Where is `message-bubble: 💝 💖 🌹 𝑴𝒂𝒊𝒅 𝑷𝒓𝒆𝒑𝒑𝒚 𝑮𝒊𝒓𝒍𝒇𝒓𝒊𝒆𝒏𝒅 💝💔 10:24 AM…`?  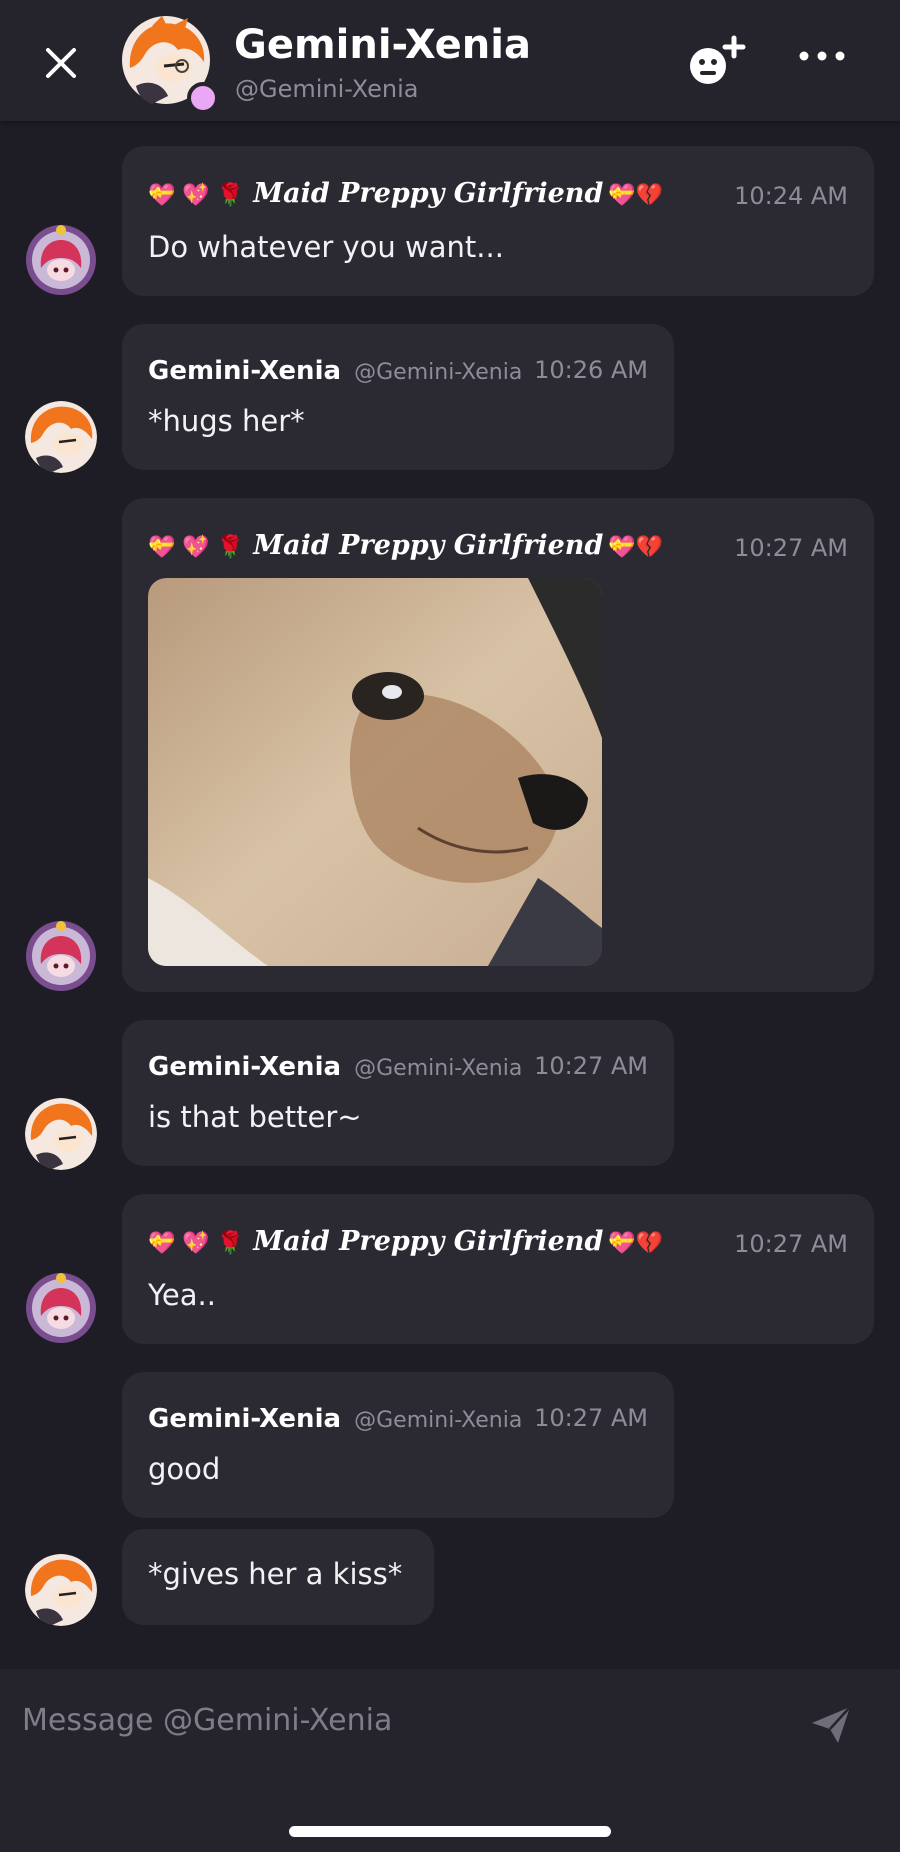 message-bubble: 💝 💖 🌹 𝑴𝒂𝒊𝒅 𝑷𝒓𝒆𝒑𝒑𝒚 𝑮𝒊𝒓𝒍𝒇𝒓𝒊𝒆𝒏𝒅 💝💔 10:24 AM… is located at coordinates (498, 221).